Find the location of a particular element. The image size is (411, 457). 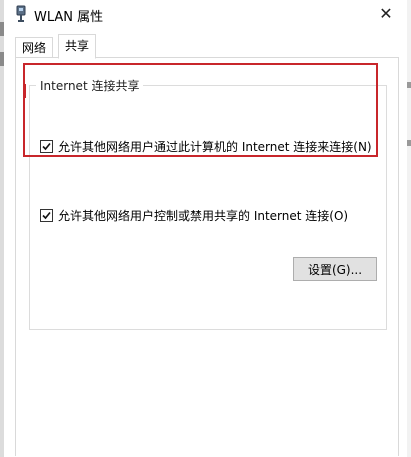

title-bar: WLAN 属性 ✕ is located at coordinates (205, 14).